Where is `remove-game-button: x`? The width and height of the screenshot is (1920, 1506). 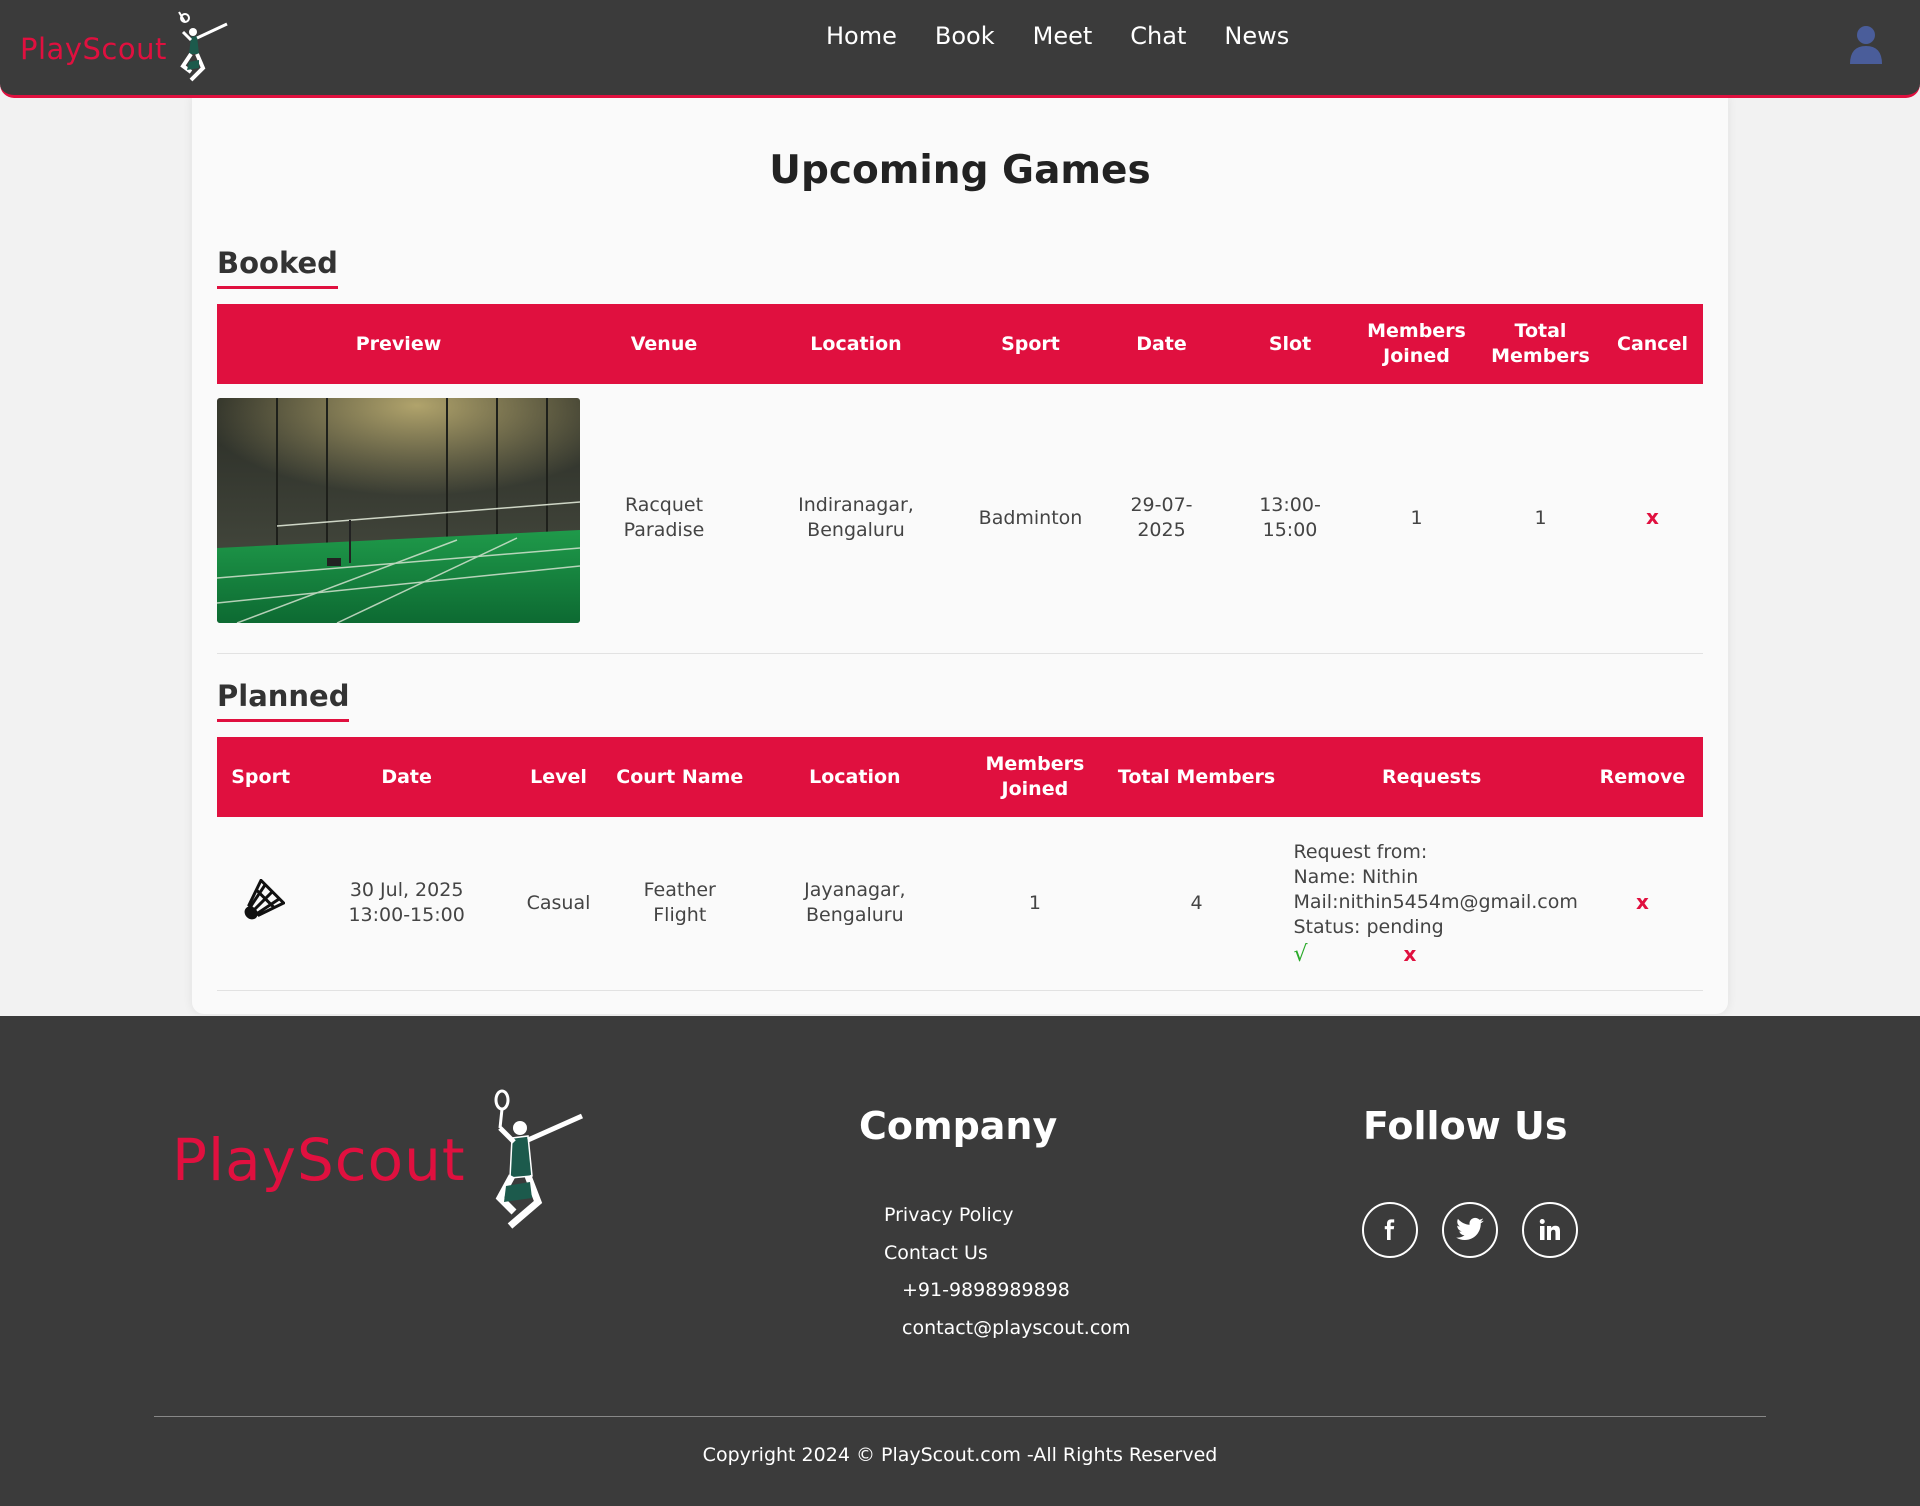 remove-game-button: x is located at coordinates (1642, 902).